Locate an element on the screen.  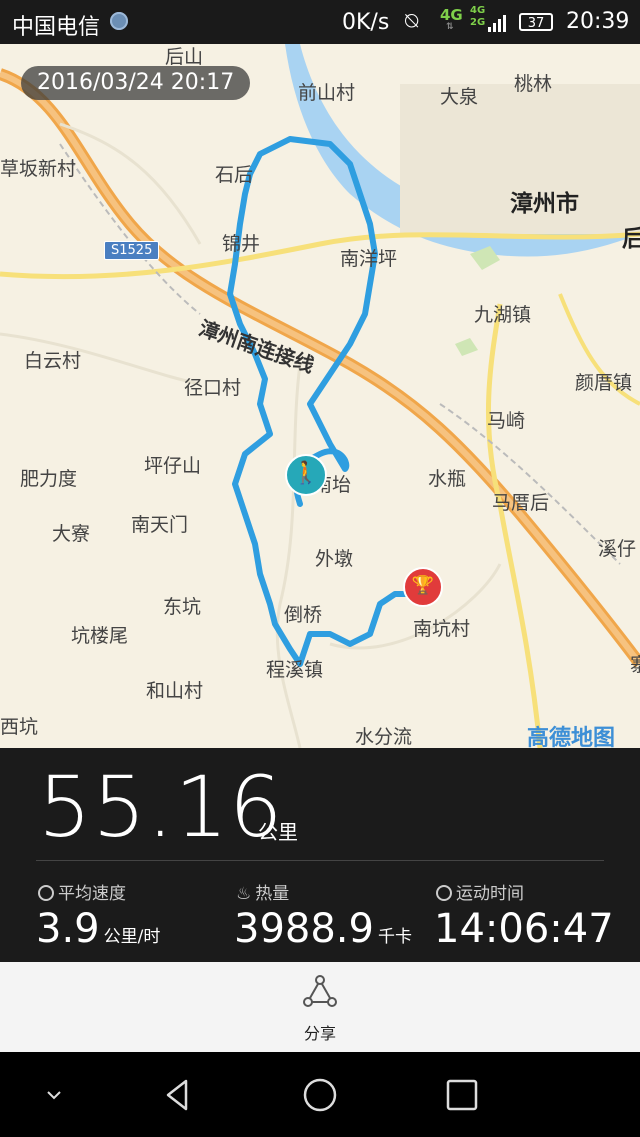
map-label: 颜厝镇 is located at coordinates (604, 383).